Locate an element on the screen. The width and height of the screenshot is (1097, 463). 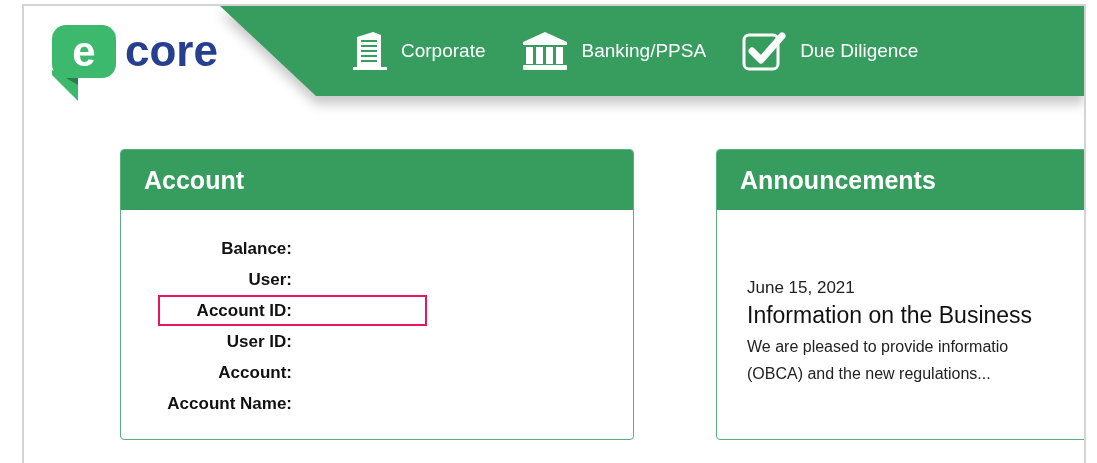
field-label: Account Name: is located at coordinates (229, 403).